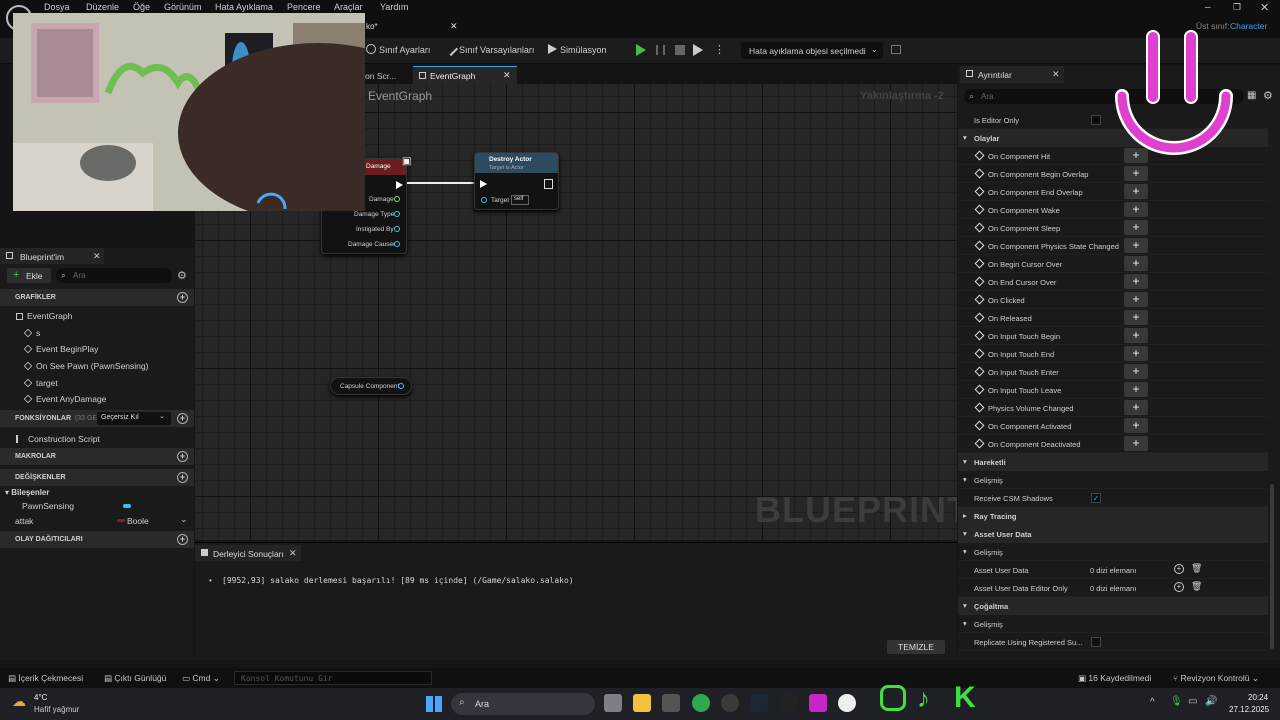 The width and height of the screenshot is (1280, 720). I want to click on debug-object-dropdown: Hata ayıklama objesi seçilmedi ⌄, so click(812, 50).